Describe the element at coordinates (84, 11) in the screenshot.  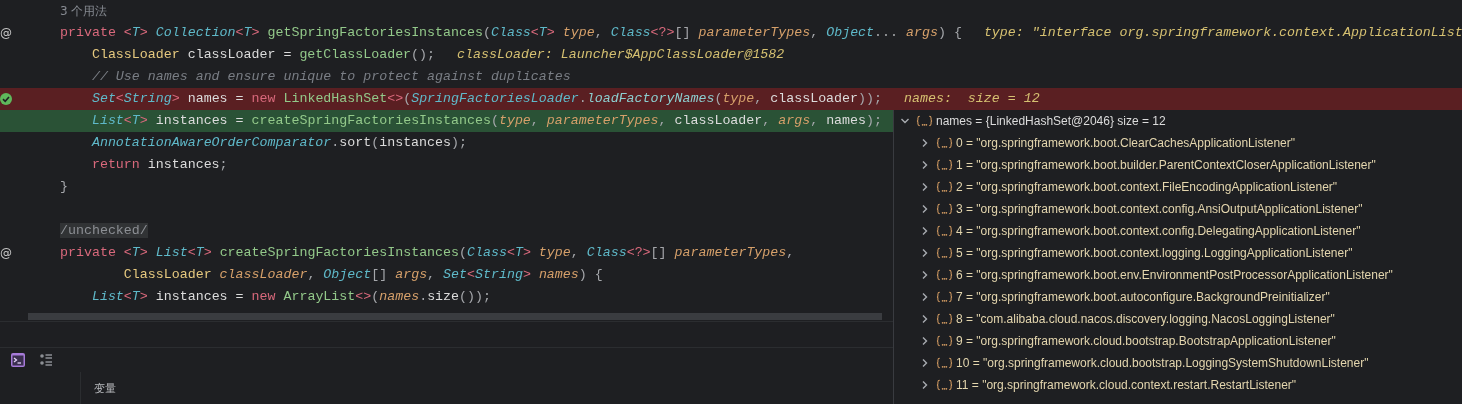
I see `usage-count: 3 个用法` at that location.